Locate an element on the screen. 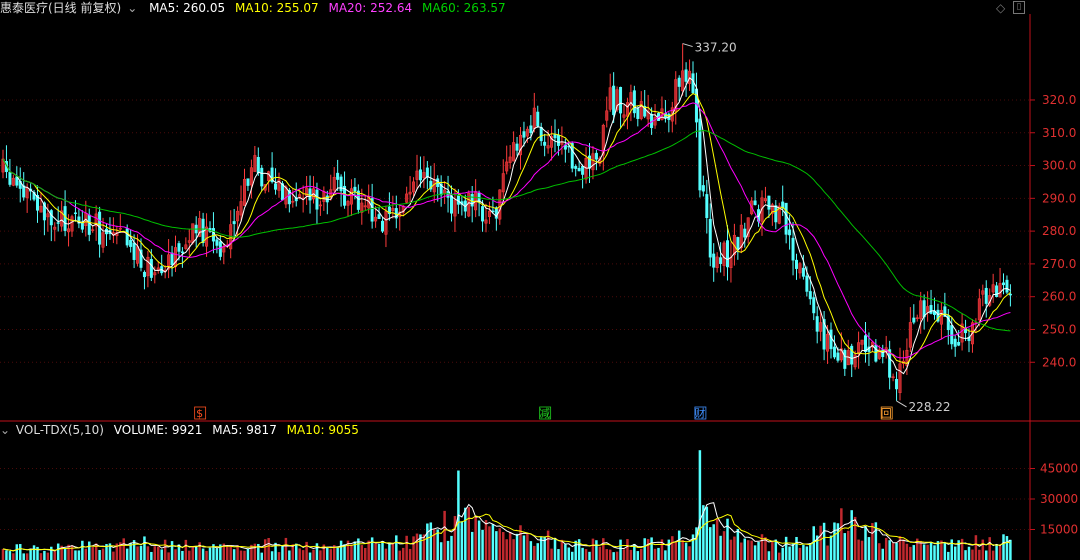 Image resolution: width=1080 pixels, height=560 pixels. price-tick-label: 260.0 is located at coordinates (1059, 297).